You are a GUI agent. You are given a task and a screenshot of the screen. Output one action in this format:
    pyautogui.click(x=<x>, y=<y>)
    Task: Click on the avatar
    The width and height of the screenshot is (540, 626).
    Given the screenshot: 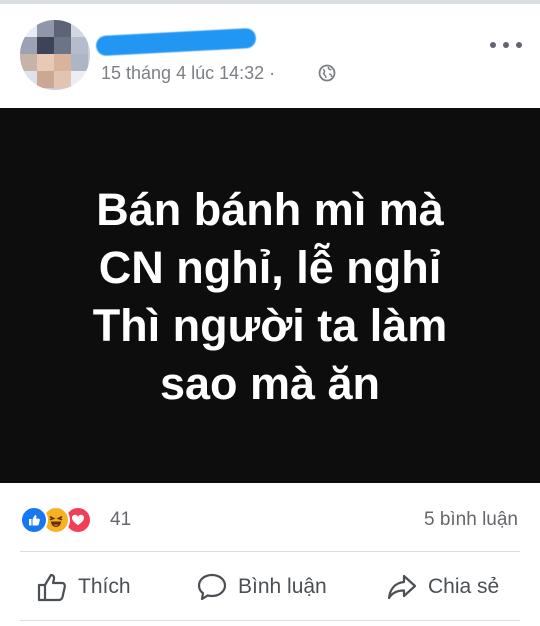 What is the action you would take?
    pyautogui.click(x=55, y=55)
    